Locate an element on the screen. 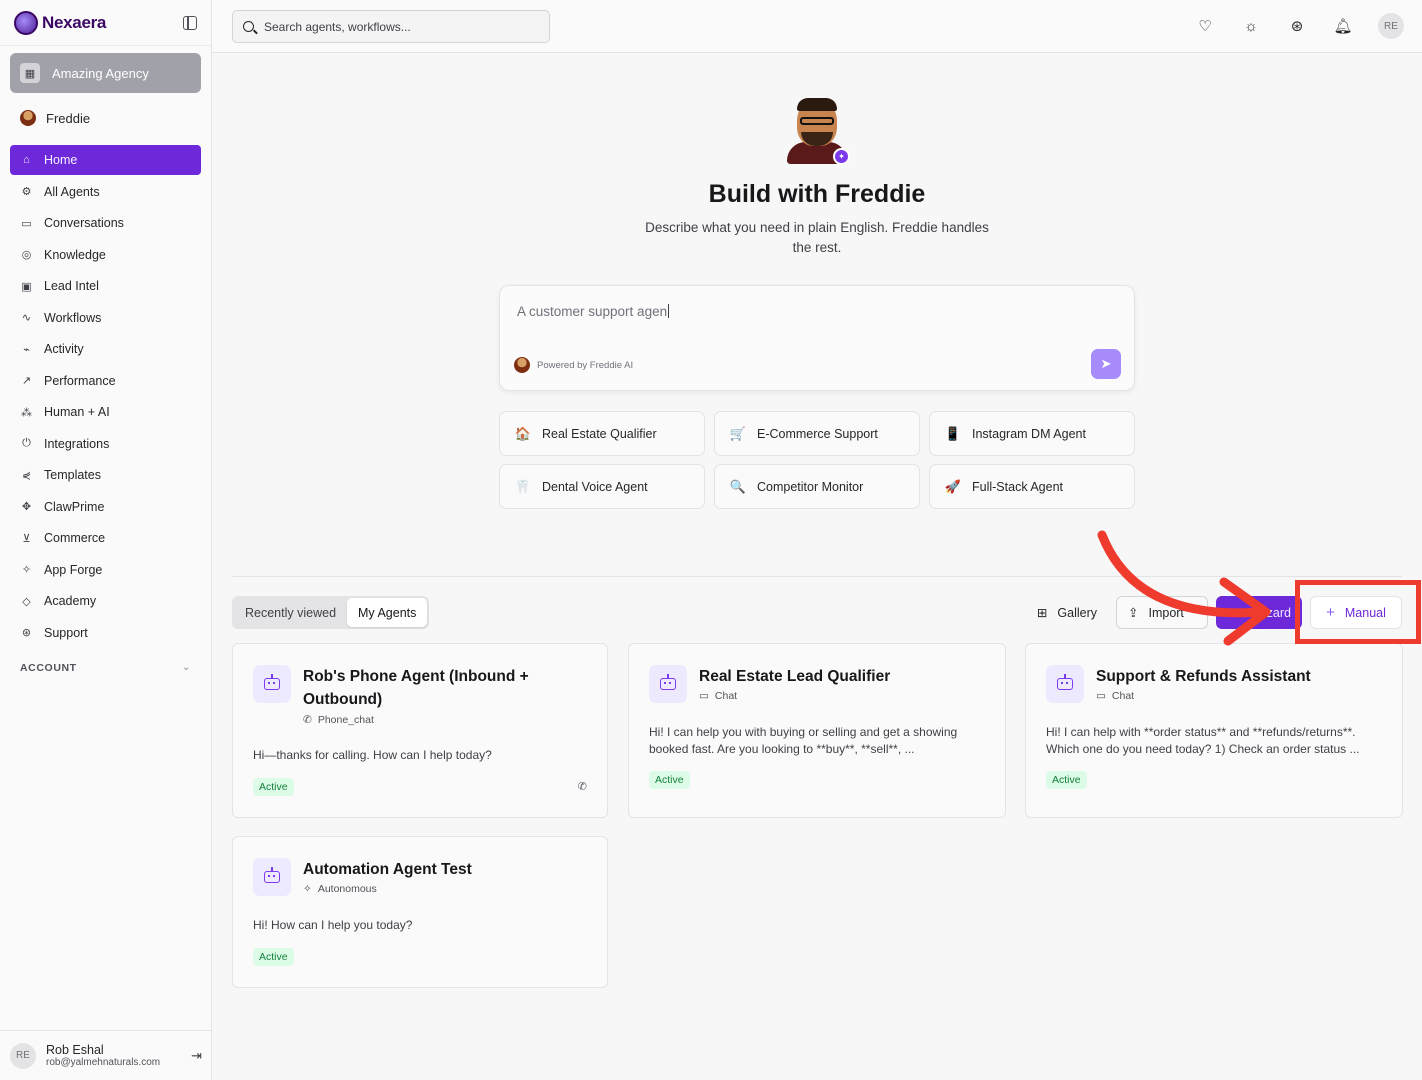  pulse-icon: ⌁ is located at coordinates (26, 349).